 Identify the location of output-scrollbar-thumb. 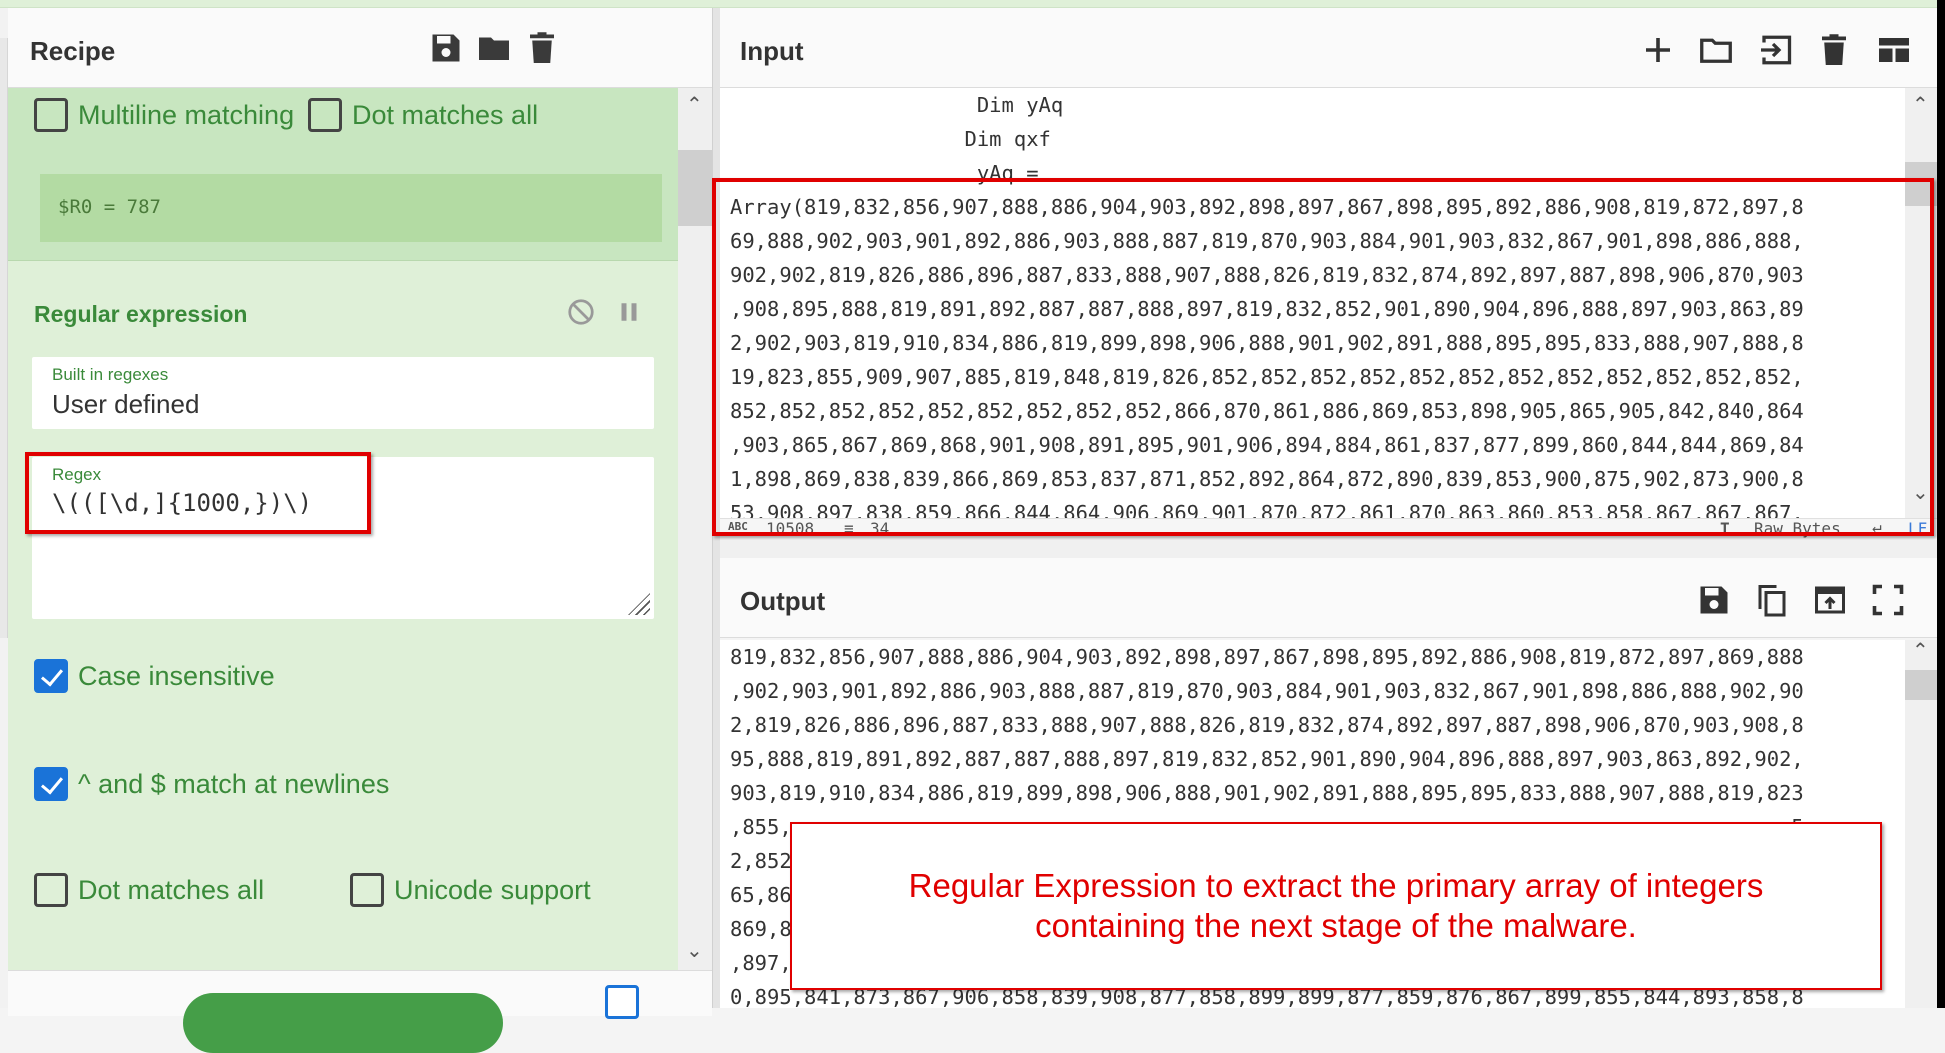
(1921, 685).